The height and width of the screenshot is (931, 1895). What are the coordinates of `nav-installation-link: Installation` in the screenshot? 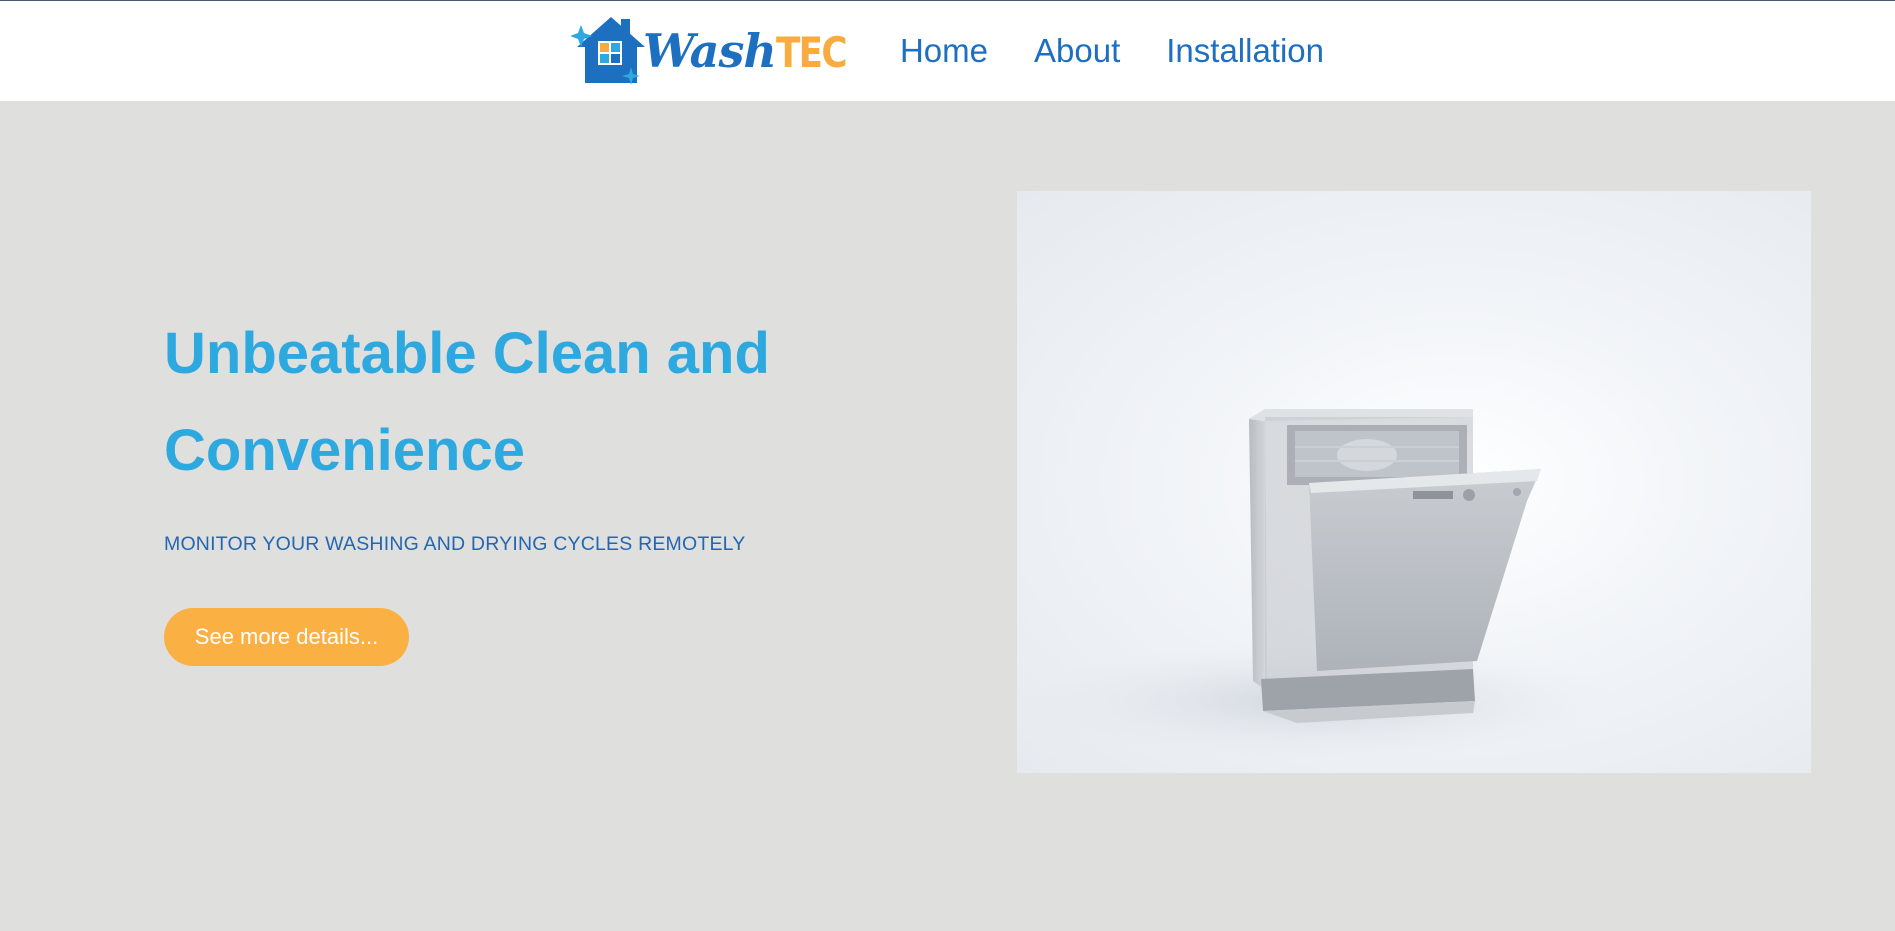 It's located at (1245, 51).